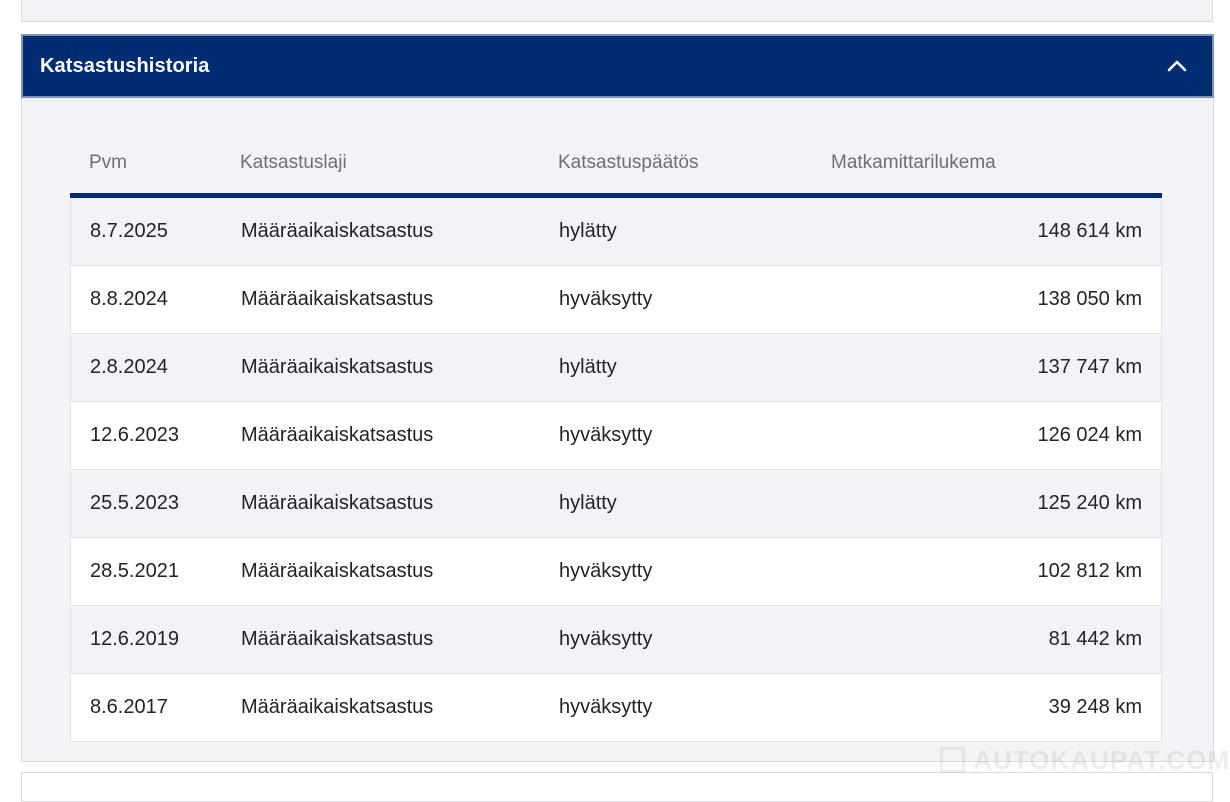  Describe the element at coordinates (293, 162) in the screenshot. I see `column-header-type: Katsastuslaji` at that location.